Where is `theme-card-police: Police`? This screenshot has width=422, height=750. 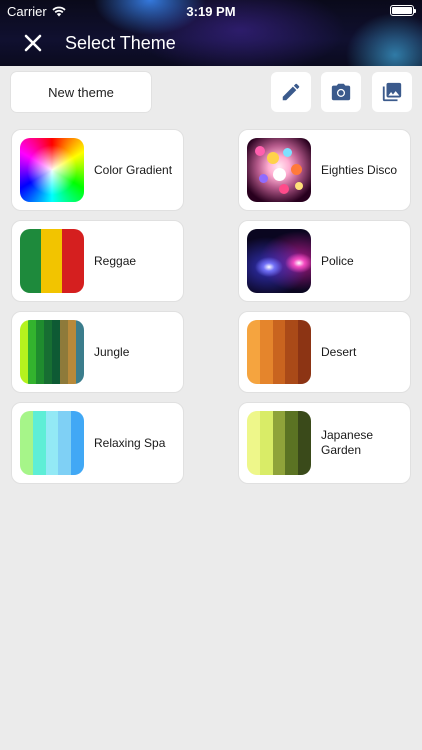
theme-card-police: Police is located at coordinates (324, 261).